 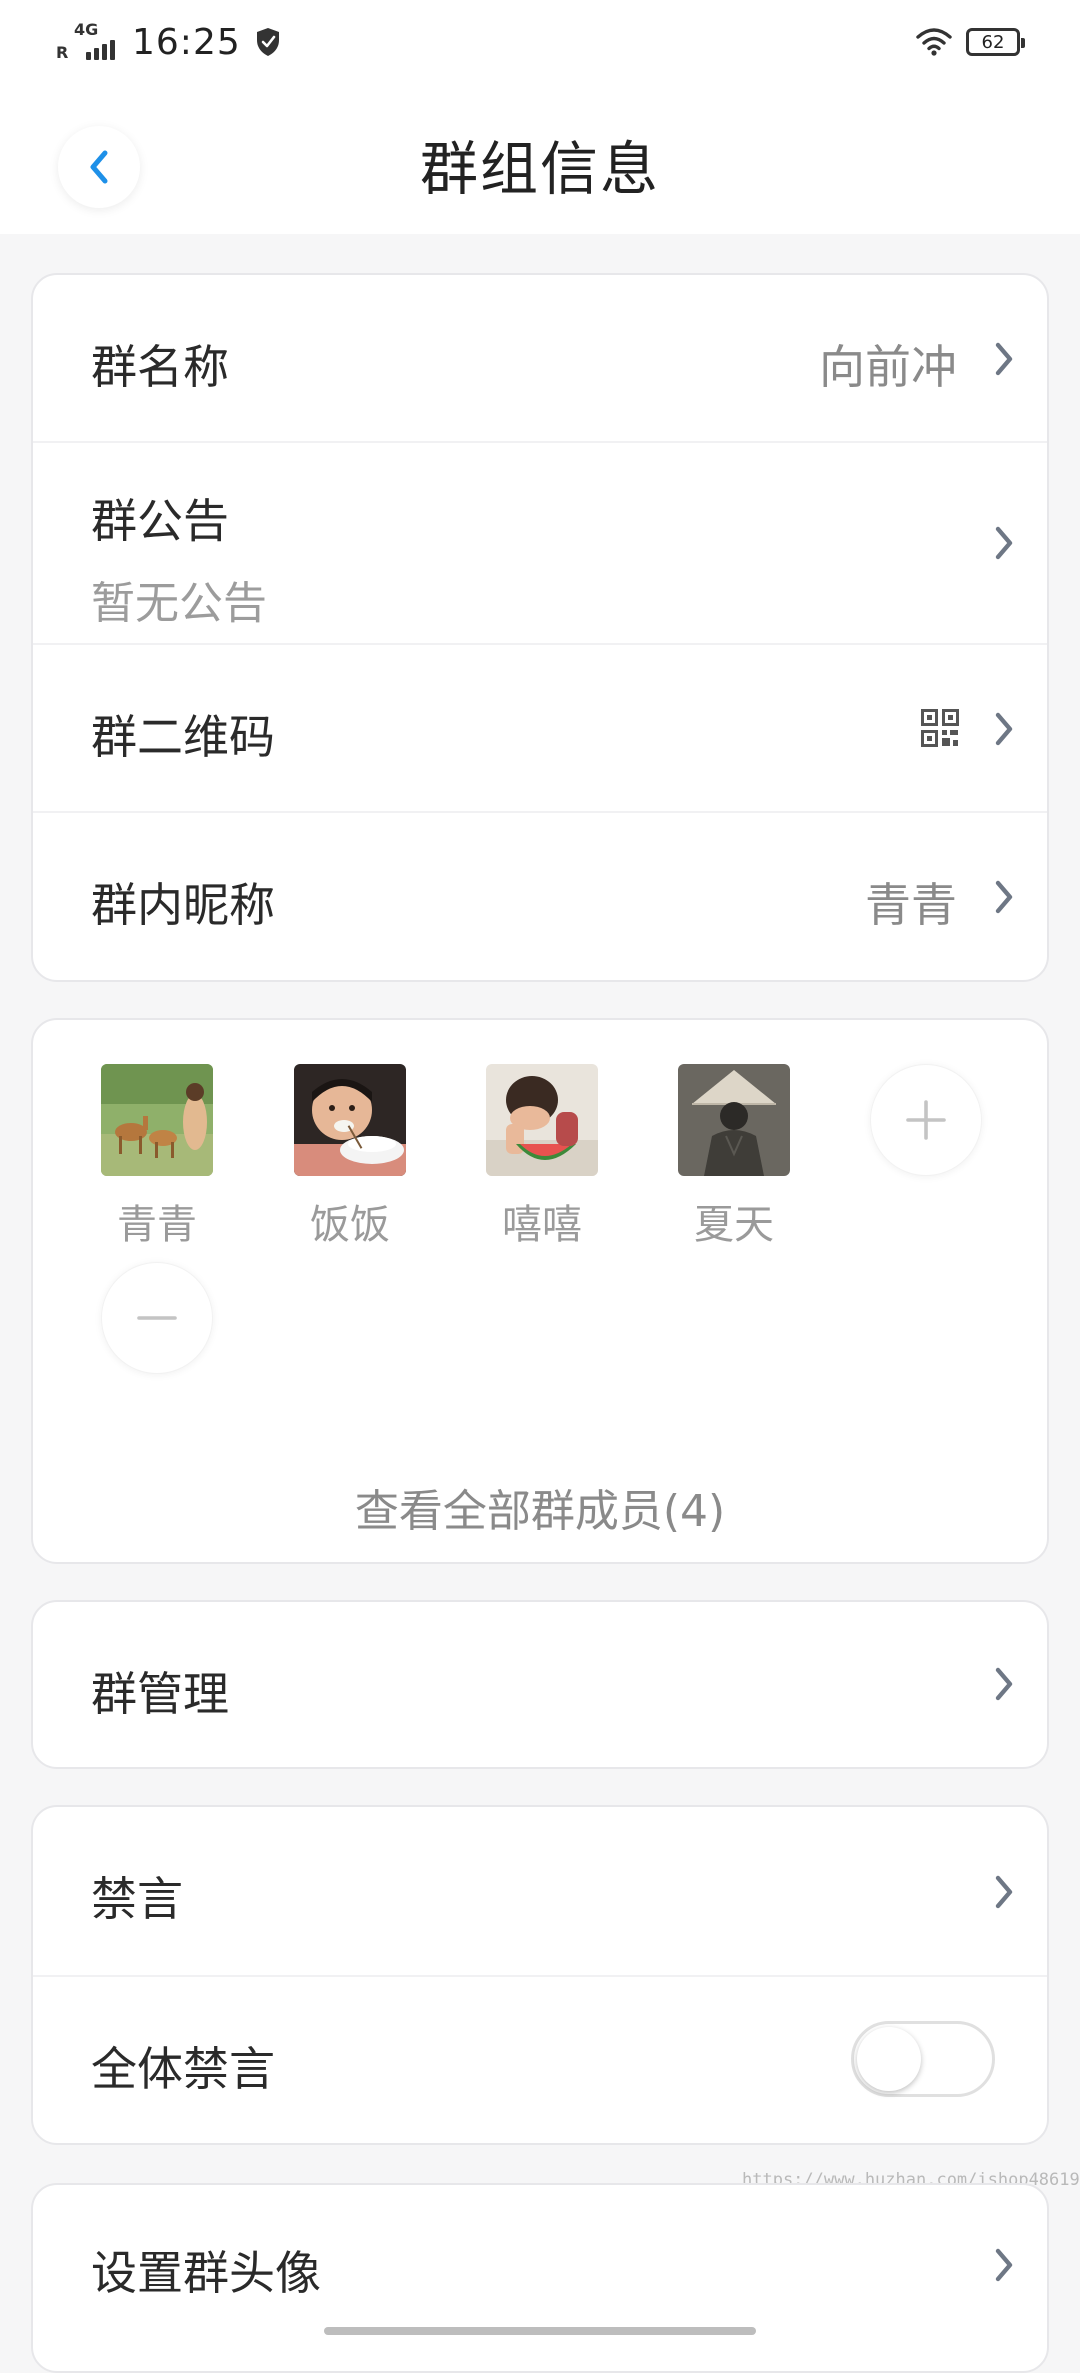 I want to click on member-item: 青青, so click(x=157, y=1157).